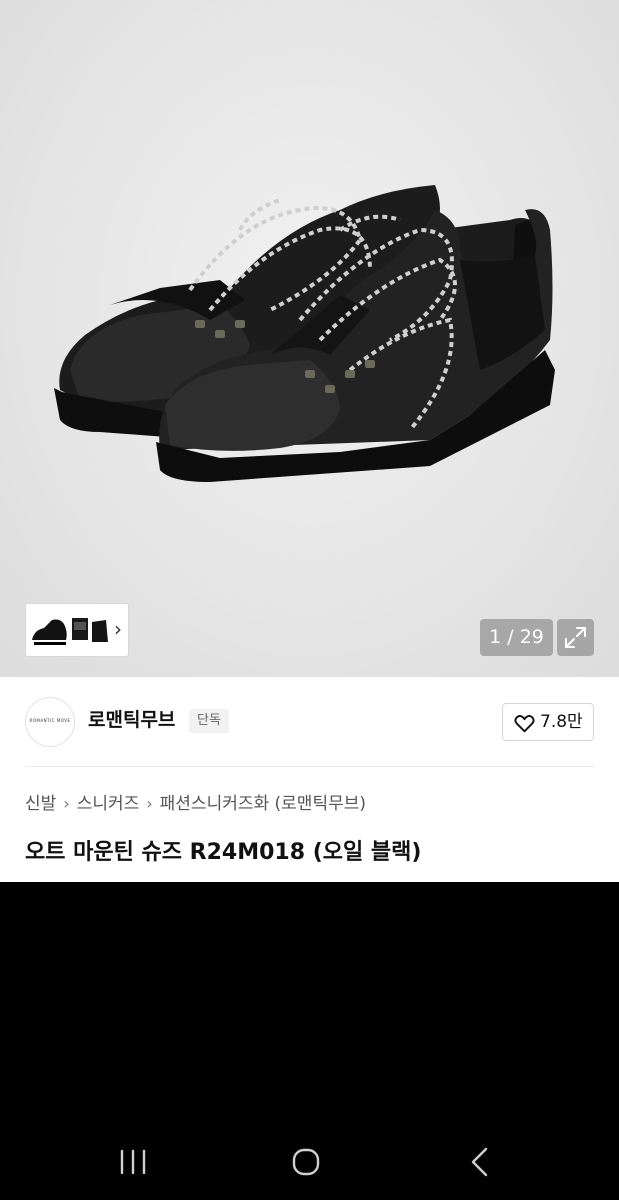  I want to click on back-icon, so click(479, 1162).